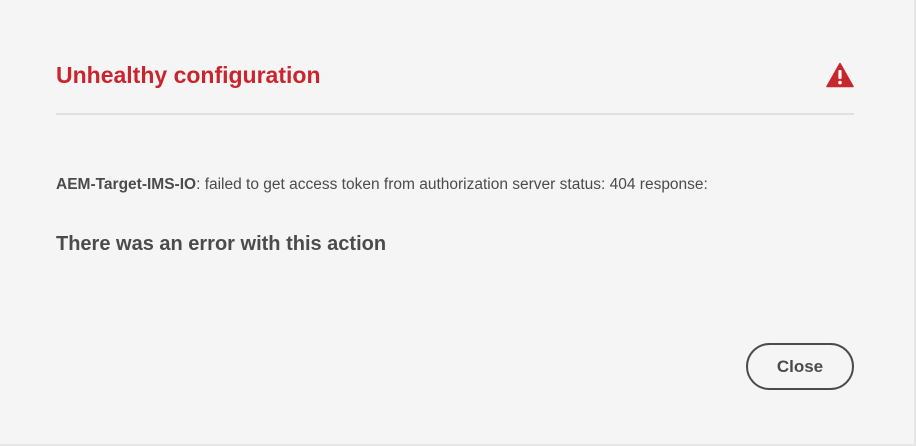 This screenshot has height=446, width=916. What do you see at coordinates (840, 75) in the screenshot?
I see `alert-triangle-icon` at bounding box center [840, 75].